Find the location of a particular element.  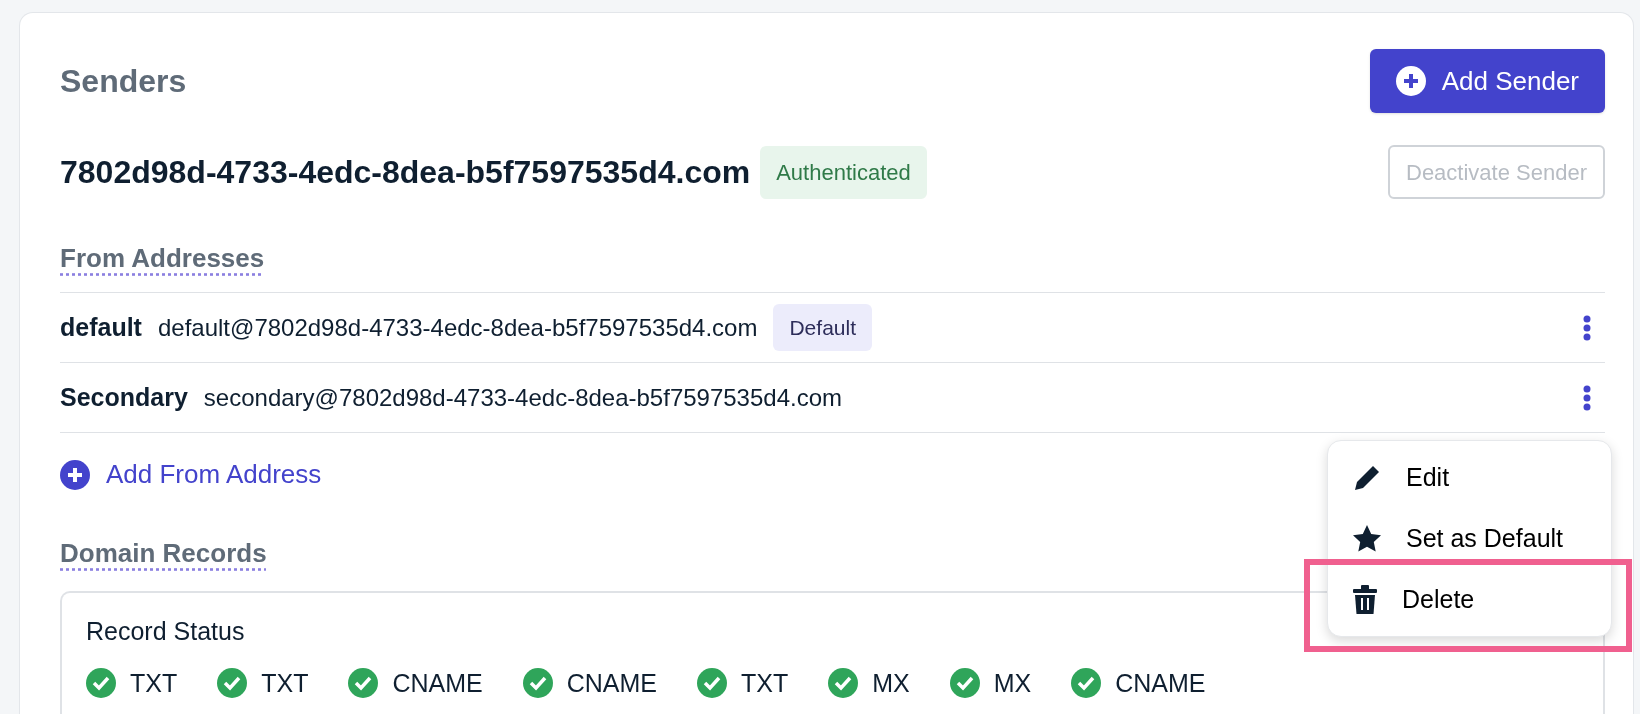

section-heading: From Addresses is located at coordinates (162, 258).